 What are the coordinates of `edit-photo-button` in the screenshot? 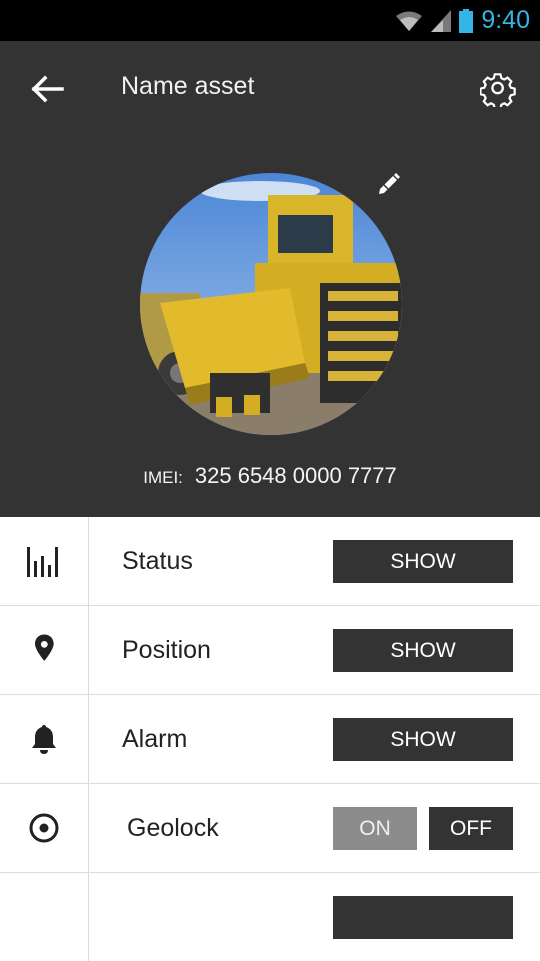 It's located at (389, 183).